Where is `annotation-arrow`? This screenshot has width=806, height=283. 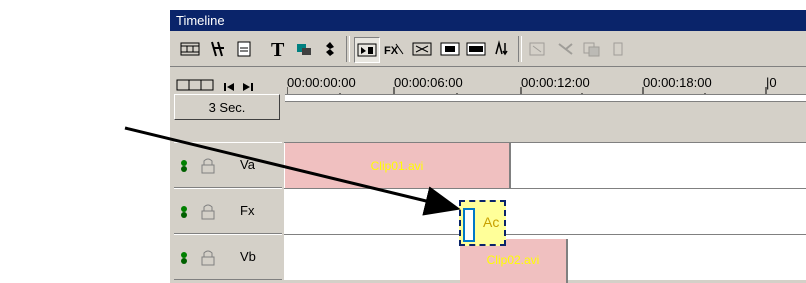
annotation-arrow is located at coordinates (292, 171).